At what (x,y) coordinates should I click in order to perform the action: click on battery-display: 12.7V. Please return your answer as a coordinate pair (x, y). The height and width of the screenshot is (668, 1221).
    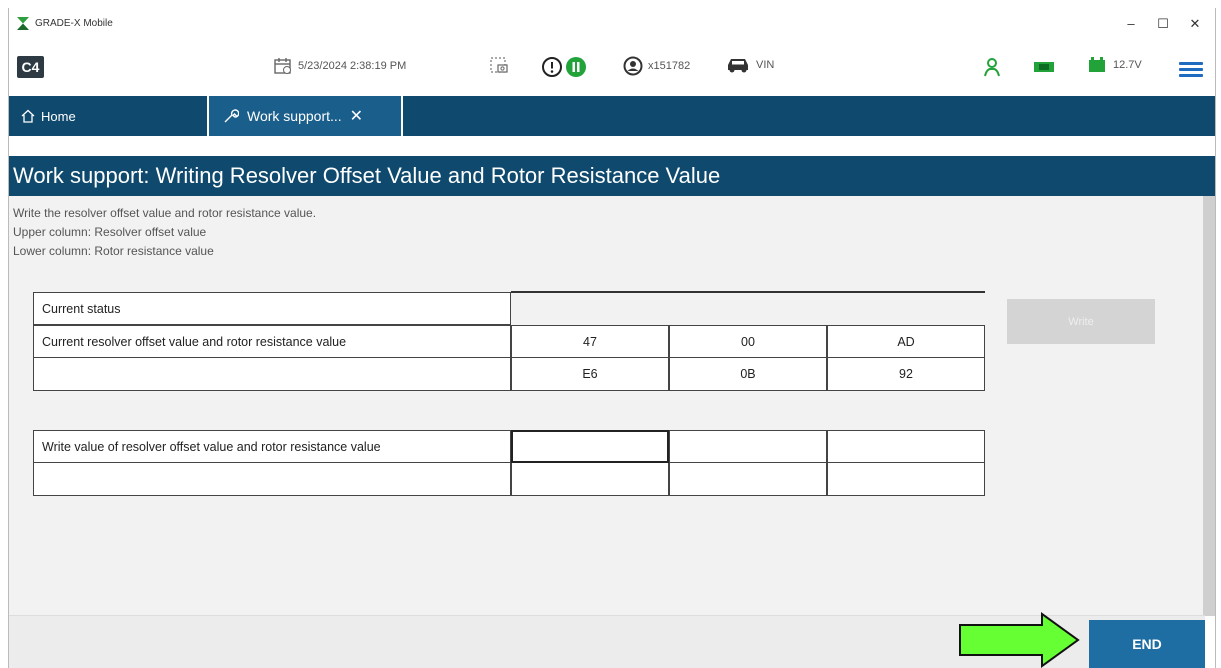
    Looking at the image, I should click on (1114, 65).